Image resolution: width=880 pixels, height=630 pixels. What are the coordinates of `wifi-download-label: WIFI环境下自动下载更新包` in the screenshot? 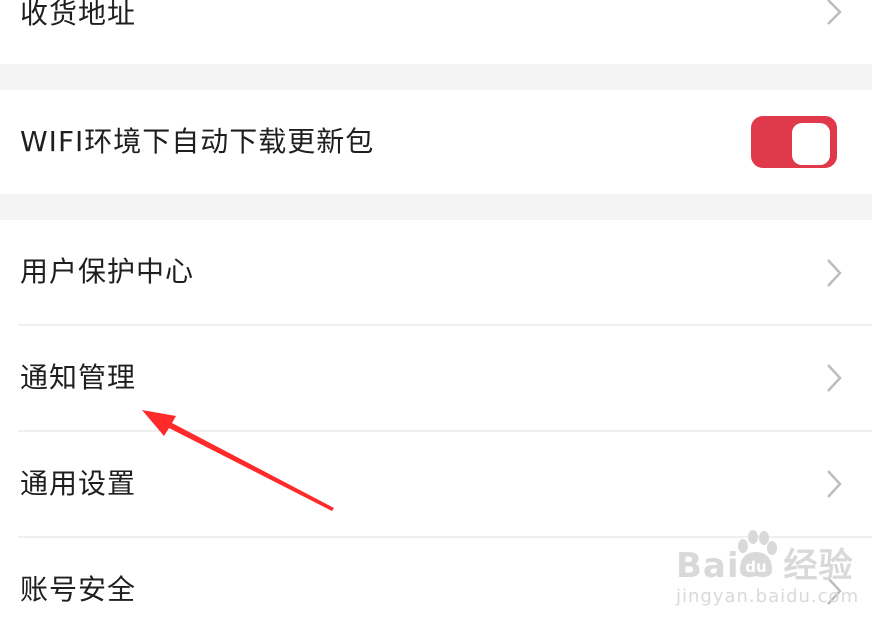 It's located at (197, 141).